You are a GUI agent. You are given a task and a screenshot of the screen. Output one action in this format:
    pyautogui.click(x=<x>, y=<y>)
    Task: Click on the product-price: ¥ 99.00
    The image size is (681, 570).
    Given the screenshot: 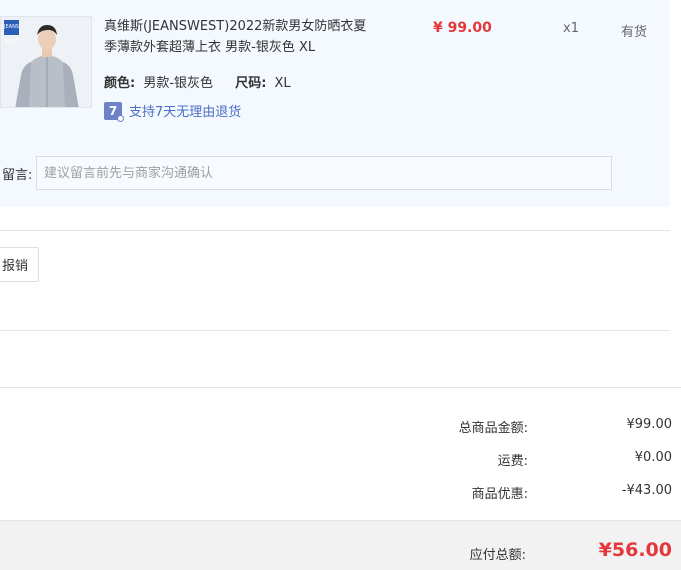 What is the action you would take?
    pyautogui.click(x=462, y=28)
    